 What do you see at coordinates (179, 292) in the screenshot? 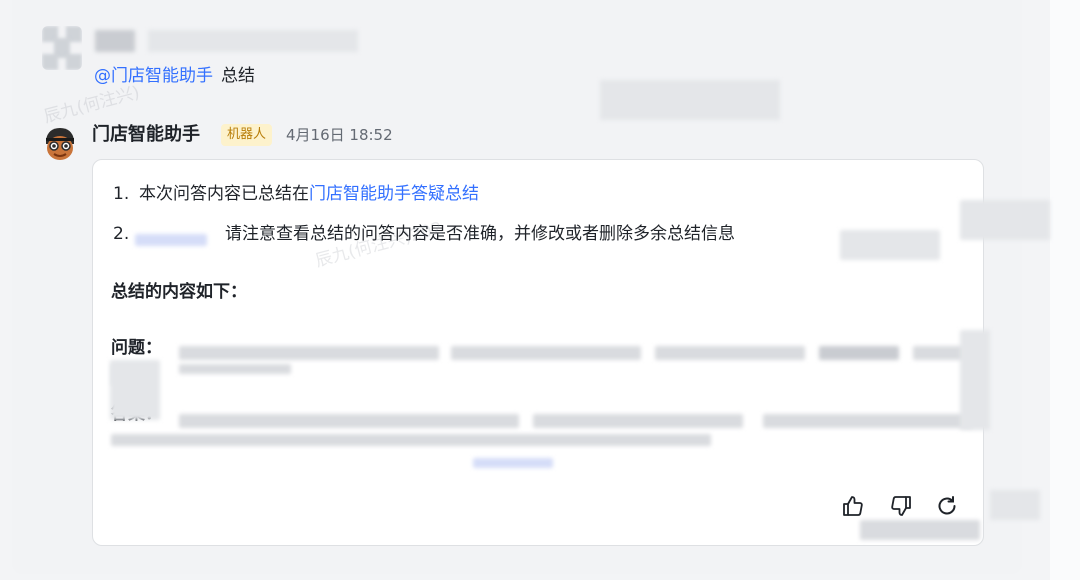
I see `summary-heading: 总结的内容如下：` at bounding box center [179, 292].